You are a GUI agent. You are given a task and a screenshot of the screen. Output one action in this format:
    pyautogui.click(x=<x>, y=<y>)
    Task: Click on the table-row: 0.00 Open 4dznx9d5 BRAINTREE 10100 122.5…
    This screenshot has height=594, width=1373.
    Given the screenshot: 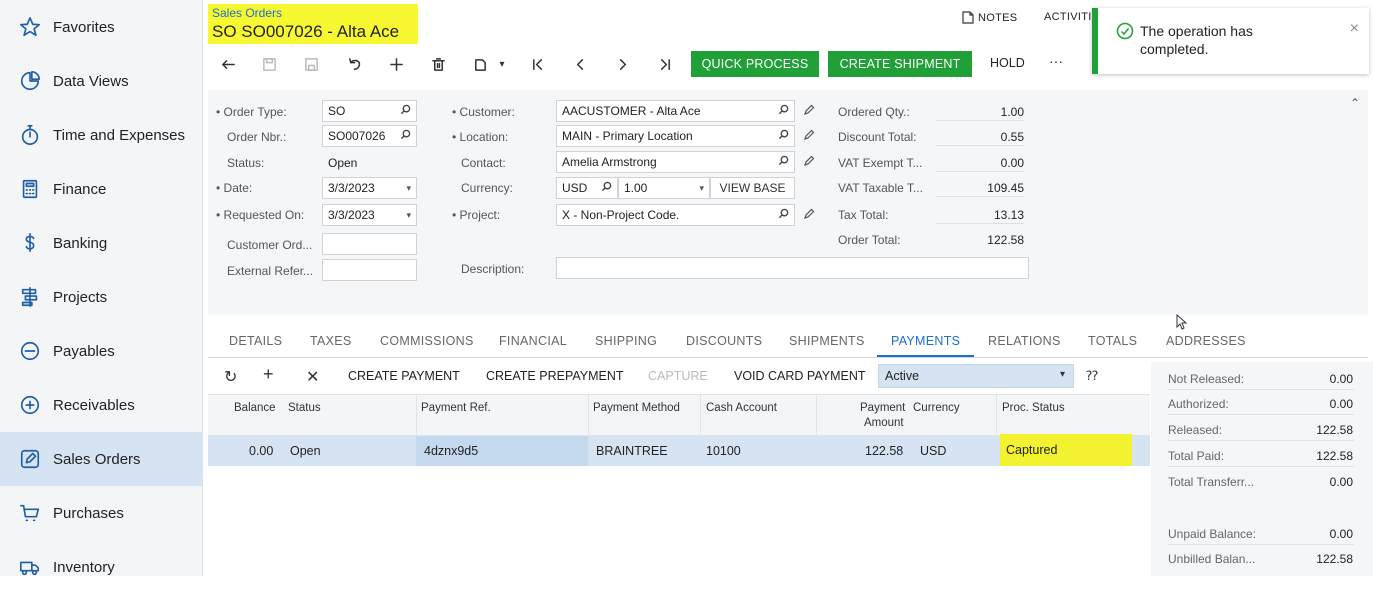 What is the action you would take?
    pyautogui.click(x=679, y=450)
    